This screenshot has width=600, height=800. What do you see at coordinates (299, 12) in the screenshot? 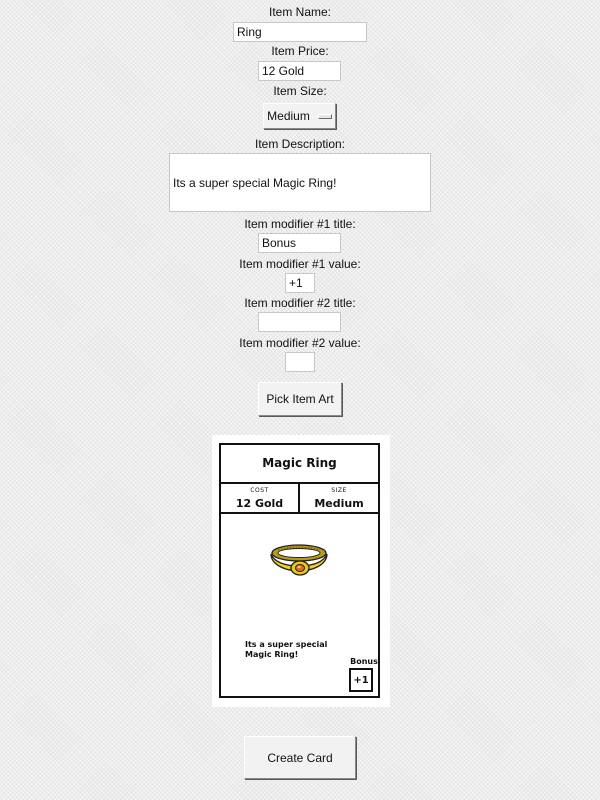
I see `item-name-label: Item Name:` at bounding box center [299, 12].